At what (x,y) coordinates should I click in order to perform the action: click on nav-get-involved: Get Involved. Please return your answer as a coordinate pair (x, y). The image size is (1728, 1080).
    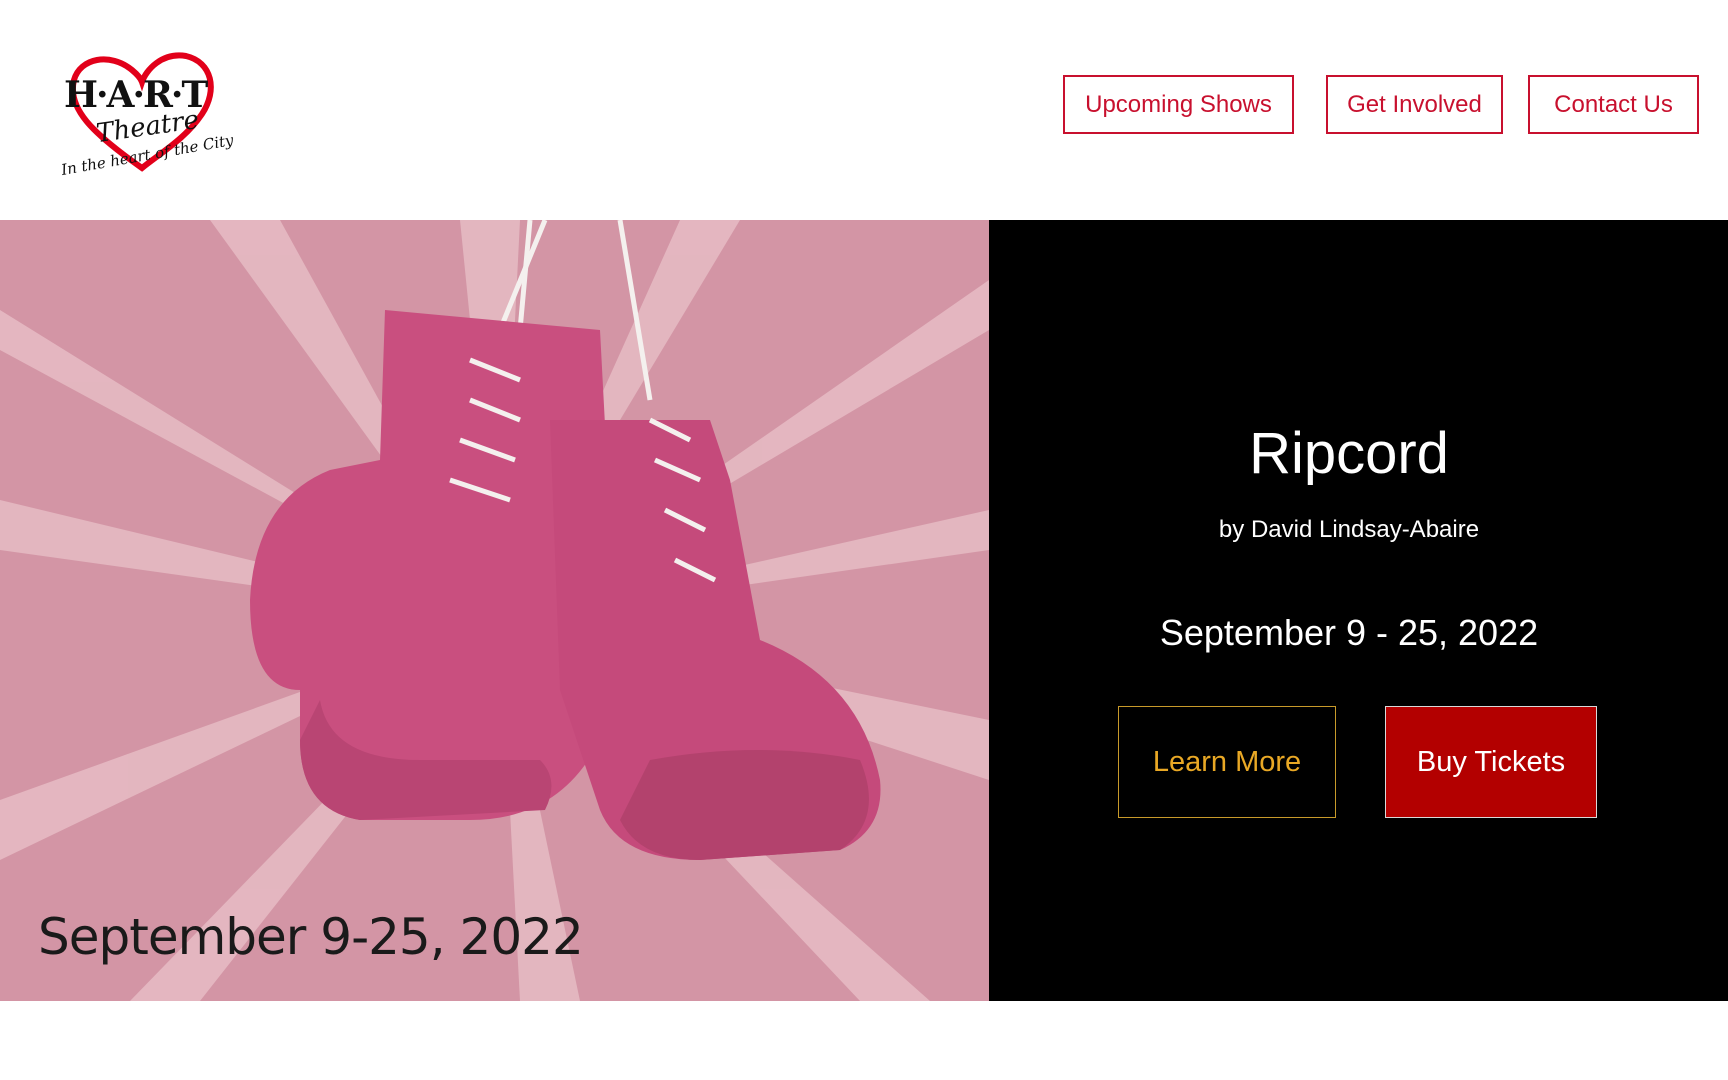
    Looking at the image, I should click on (1414, 104).